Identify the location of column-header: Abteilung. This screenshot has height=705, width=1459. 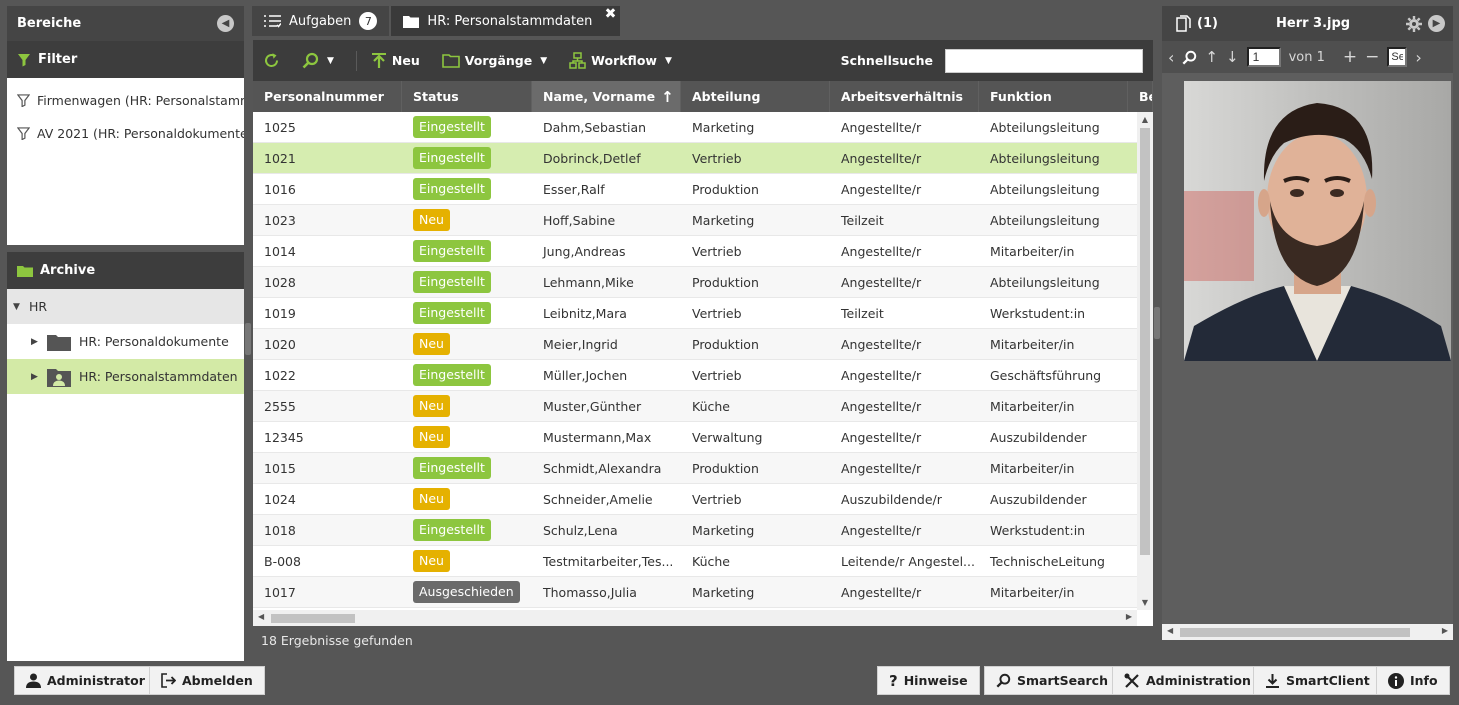
(755, 96).